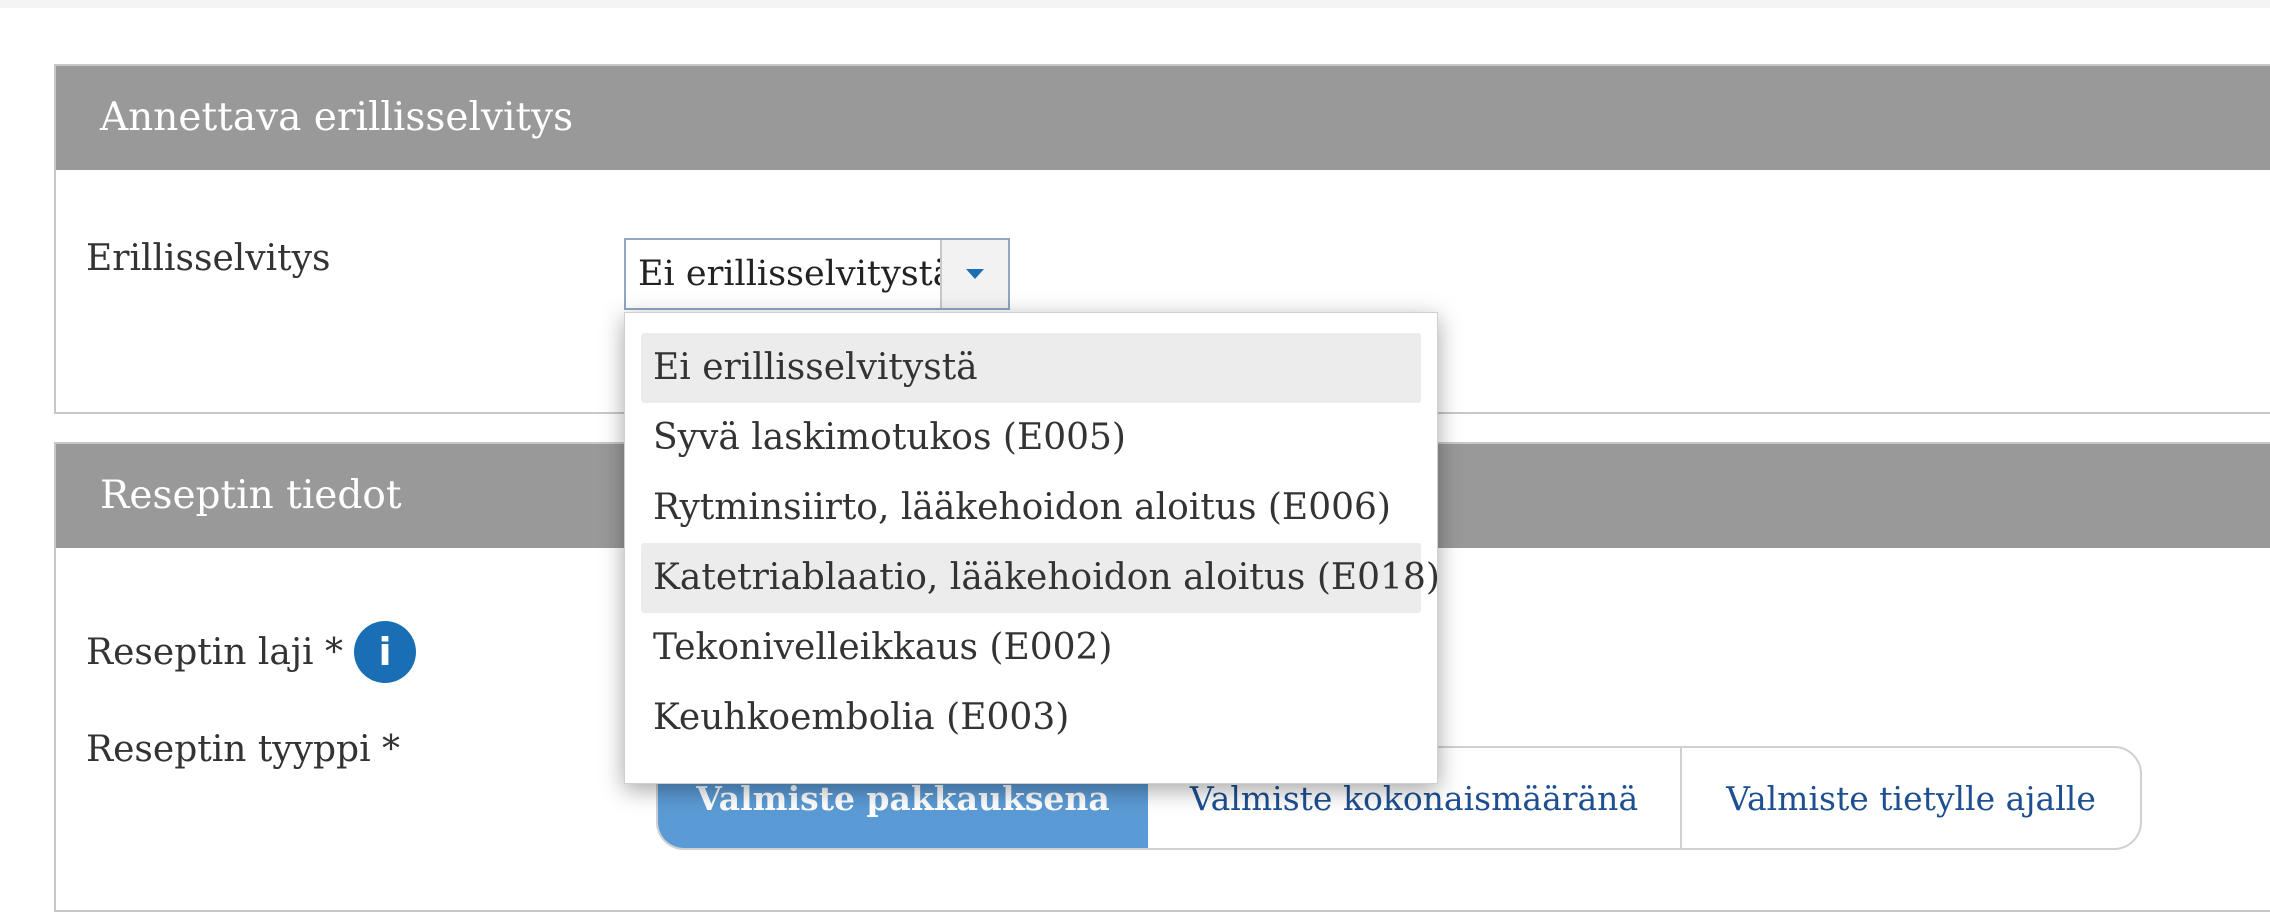 The image size is (2270, 912). What do you see at coordinates (208, 258) in the screenshot?
I see `erillisselvitys-label: Erillisselvitys` at bounding box center [208, 258].